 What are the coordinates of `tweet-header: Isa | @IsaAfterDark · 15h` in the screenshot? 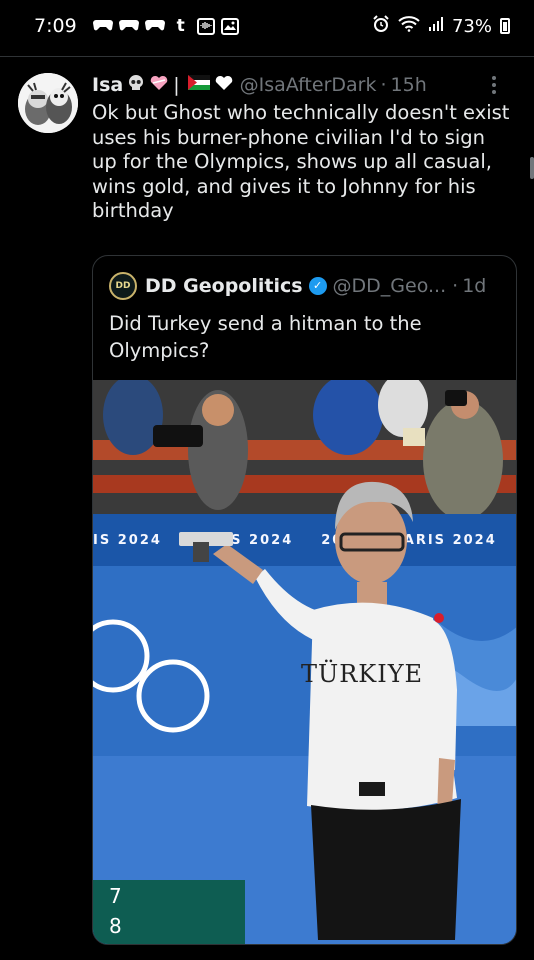 It's located at (305, 85).